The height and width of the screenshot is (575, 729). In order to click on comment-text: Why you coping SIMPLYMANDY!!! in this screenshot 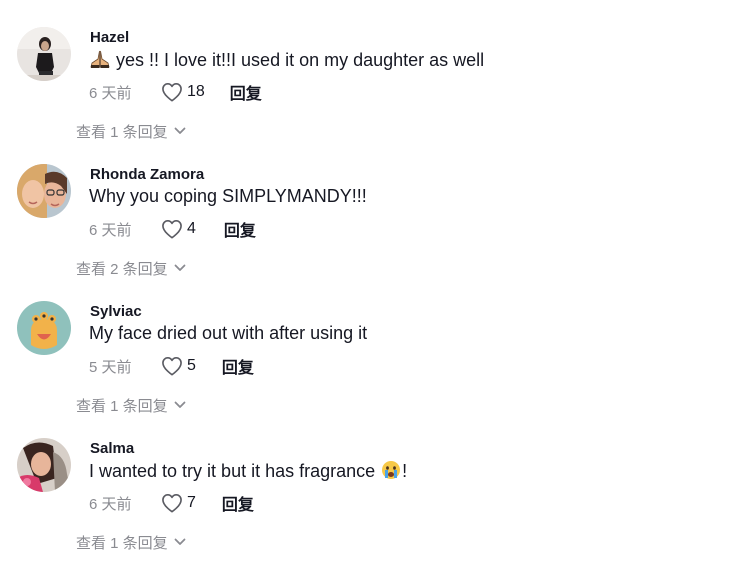, I will do `click(228, 196)`.